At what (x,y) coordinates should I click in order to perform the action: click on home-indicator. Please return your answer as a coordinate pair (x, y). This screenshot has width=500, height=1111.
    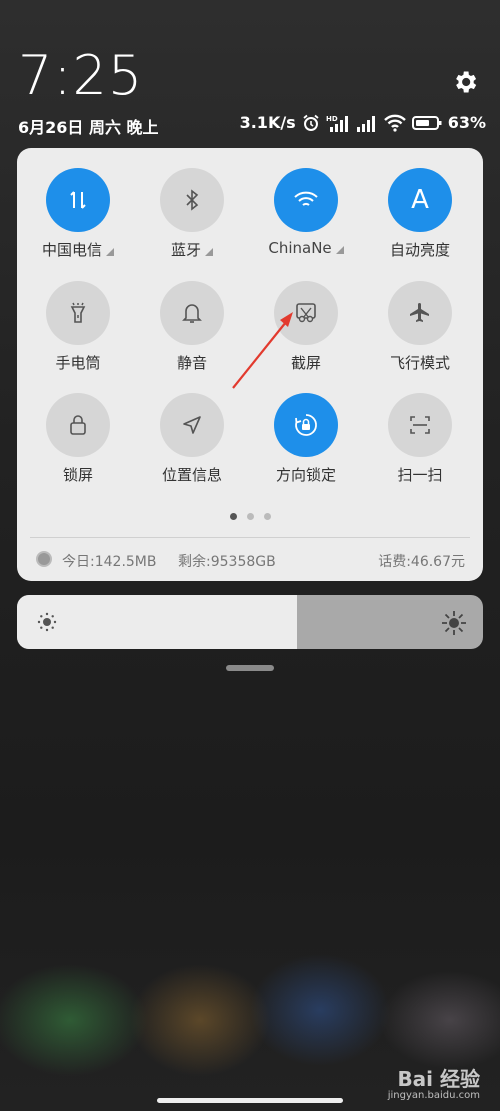
    Looking at the image, I should click on (250, 1100).